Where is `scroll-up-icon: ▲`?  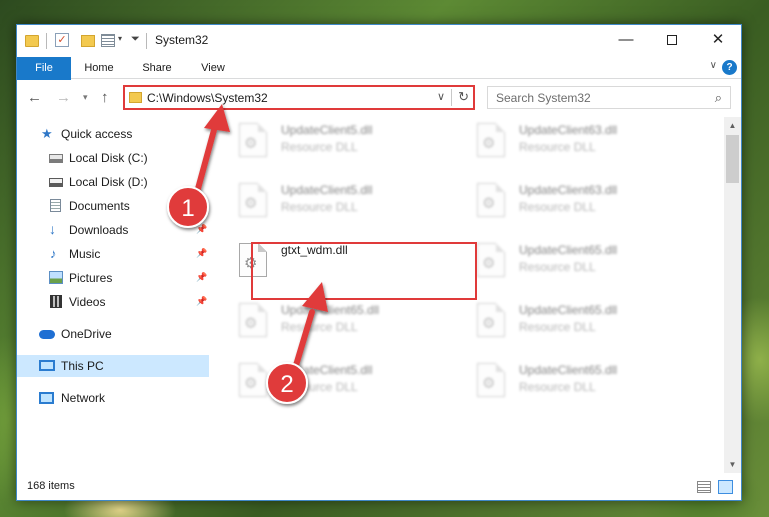
scroll-up-icon: ▲ is located at coordinates (732, 125).